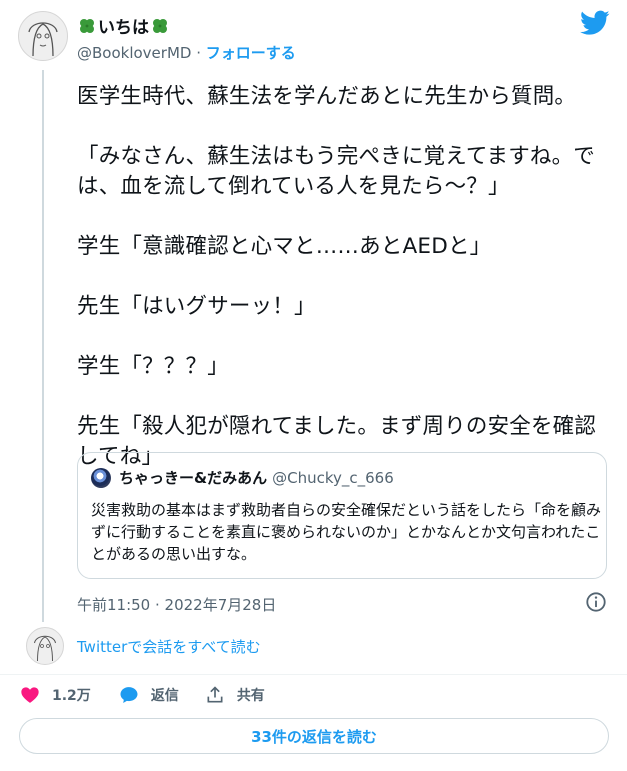 The width and height of the screenshot is (627, 771). I want to click on author-display-name: いちは, so click(123, 28).